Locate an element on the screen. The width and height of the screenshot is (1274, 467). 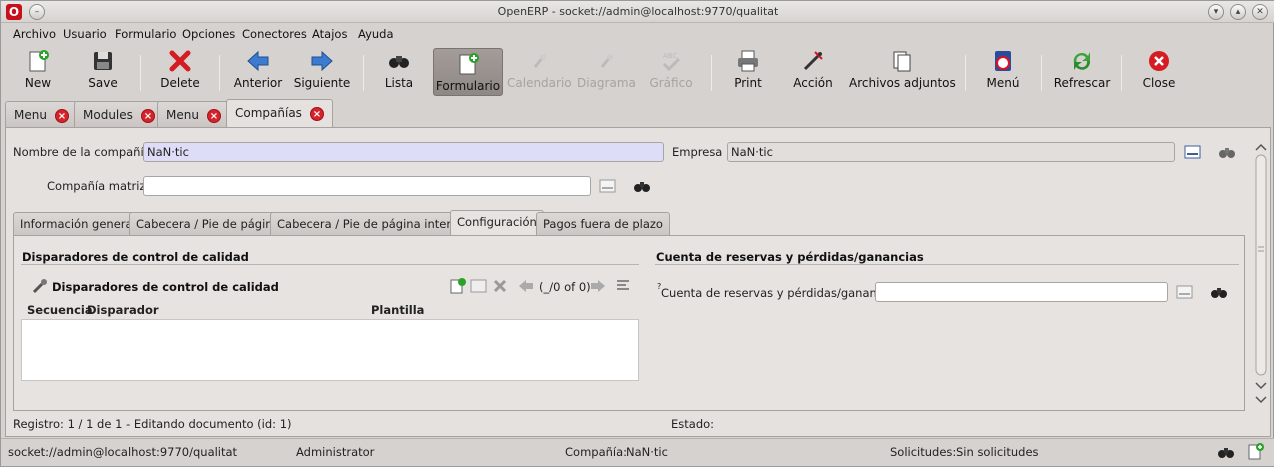
printer-icon is located at coordinates (748, 61).